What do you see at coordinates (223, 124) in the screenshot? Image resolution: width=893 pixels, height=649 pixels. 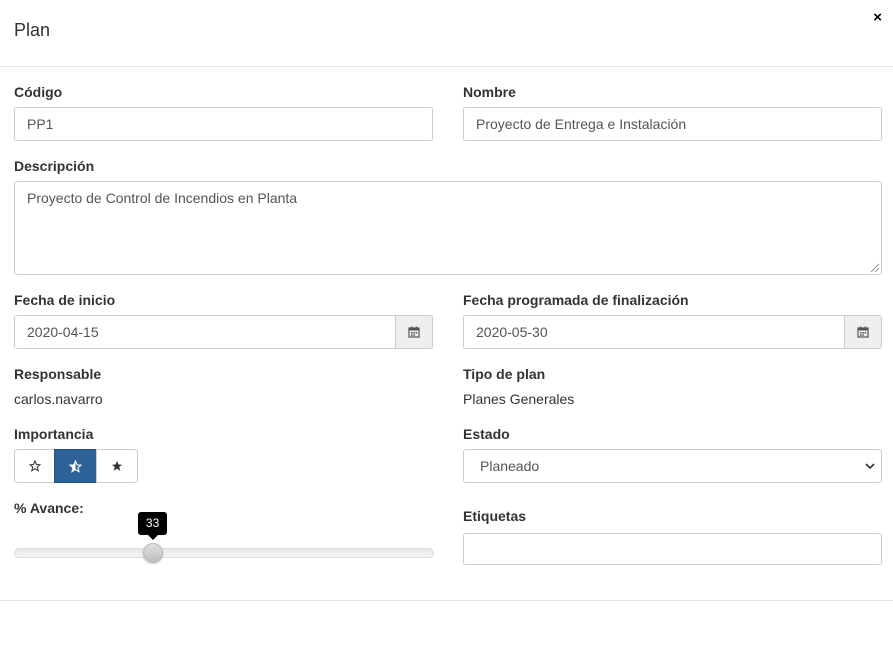 I see `codigo-input: PP1` at bounding box center [223, 124].